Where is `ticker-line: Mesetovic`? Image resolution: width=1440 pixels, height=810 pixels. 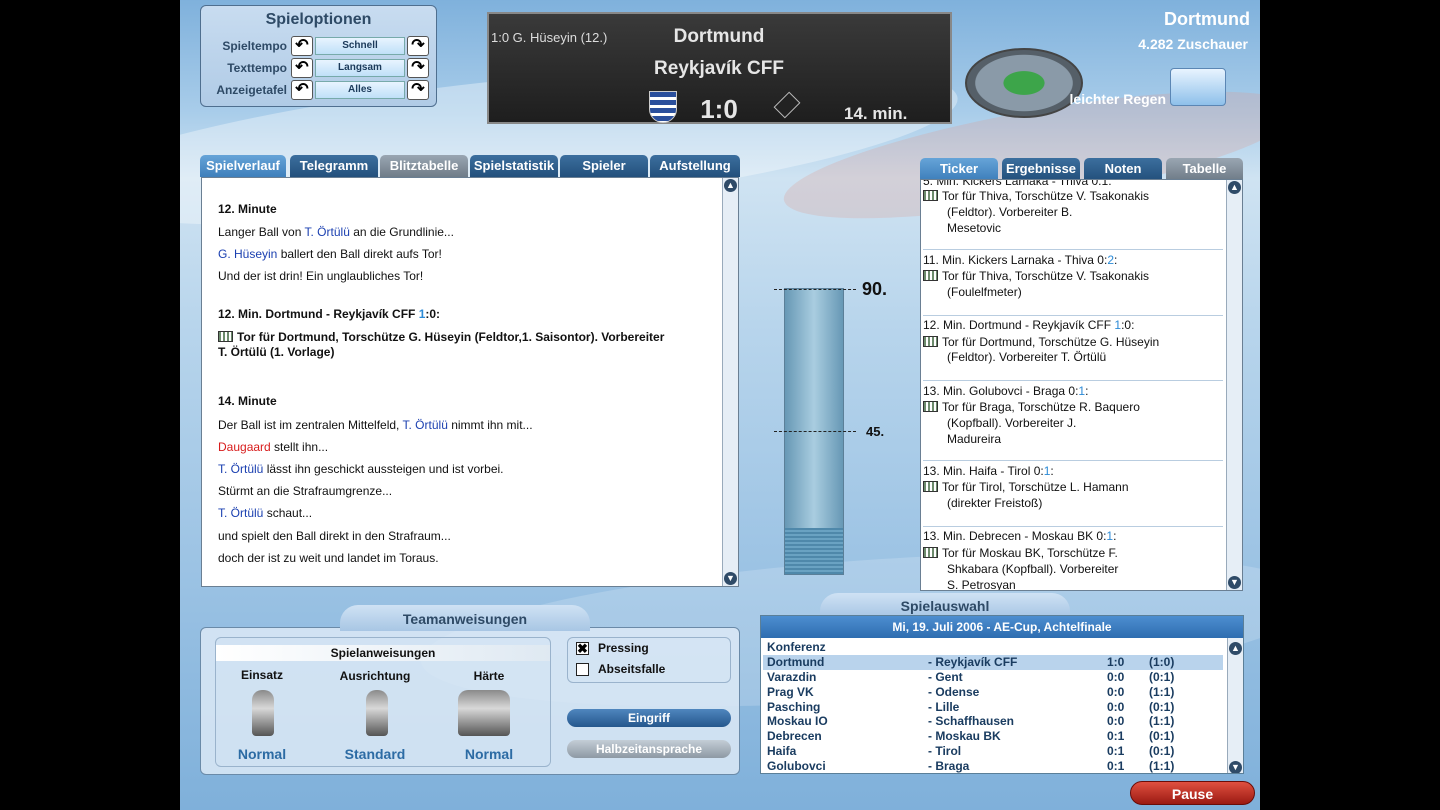
ticker-line: Mesetovic is located at coordinates (974, 228).